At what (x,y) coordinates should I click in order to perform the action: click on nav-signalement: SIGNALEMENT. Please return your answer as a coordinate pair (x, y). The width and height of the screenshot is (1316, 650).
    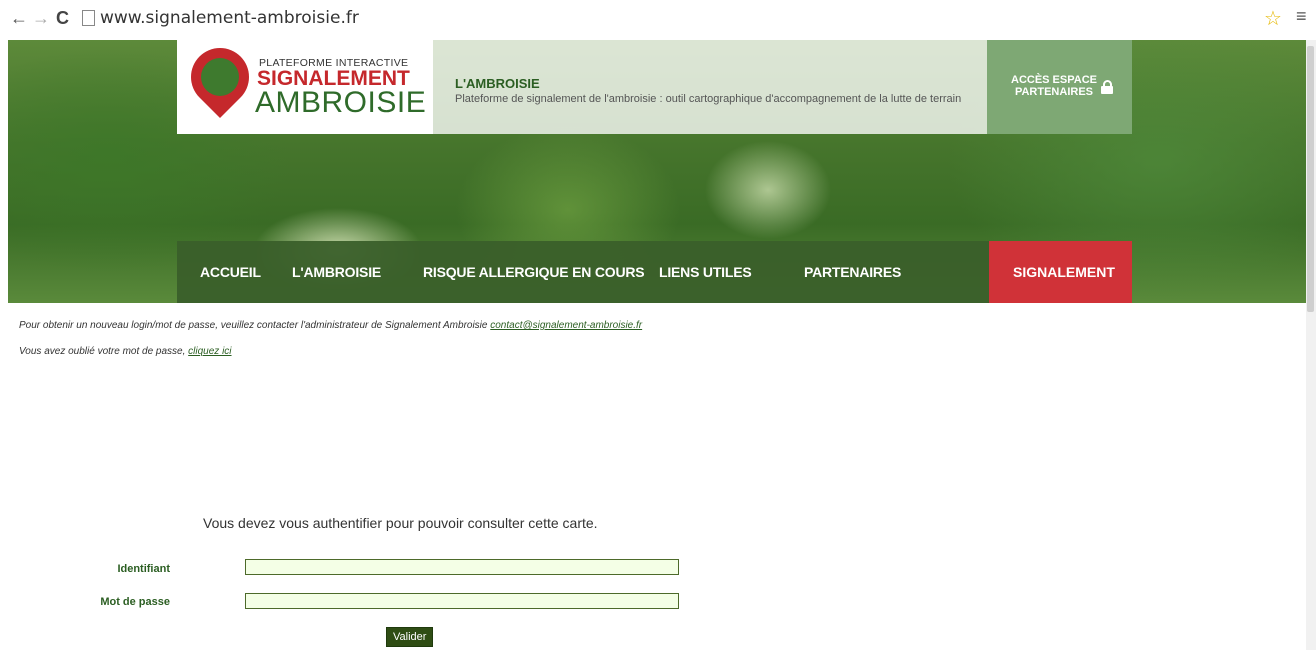
    Looking at the image, I should click on (1060, 272).